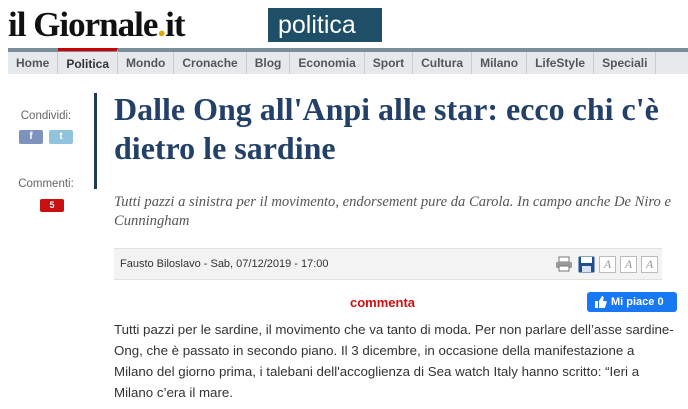  Describe the element at coordinates (586, 264) in the screenshot. I see `save-icon` at that location.